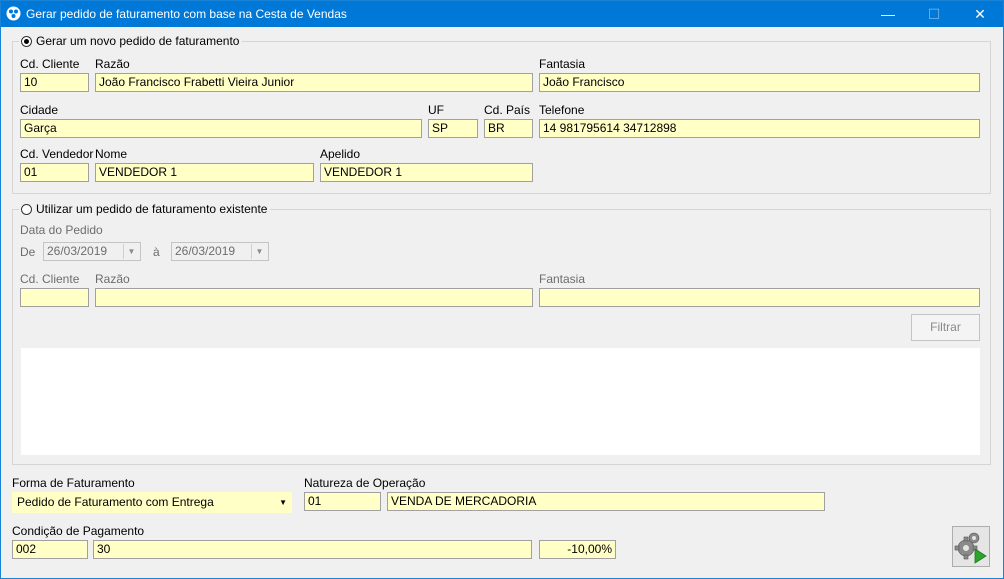  Describe the element at coordinates (507, 110) in the screenshot. I see `cd-pais-label: Cd. País` at that location.